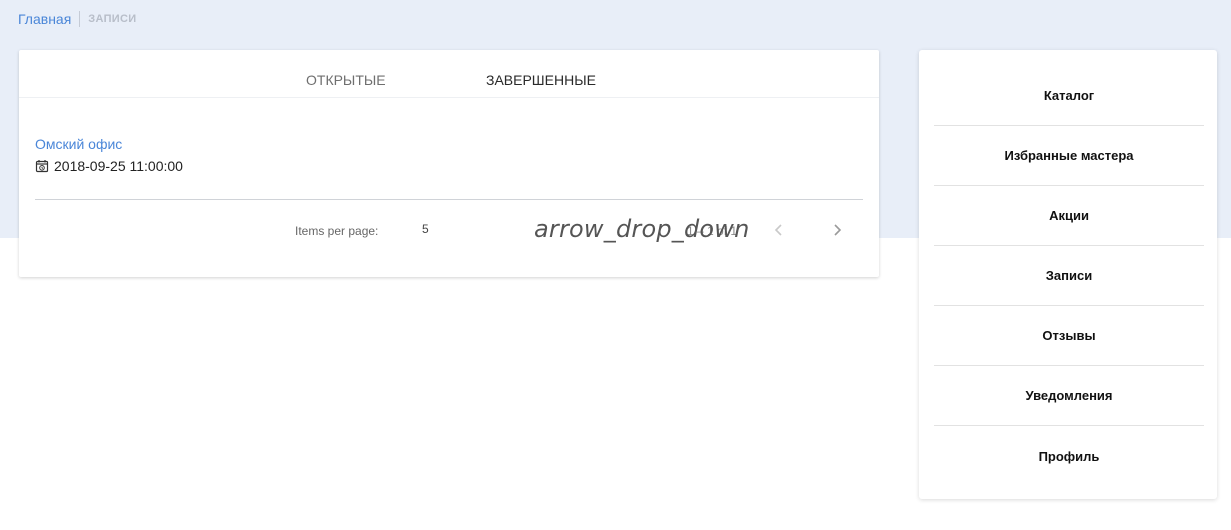 The height and width of the screenshot is (530, 1231). I want to click on menu-item-profile: Профиль, so click(1069, 456).